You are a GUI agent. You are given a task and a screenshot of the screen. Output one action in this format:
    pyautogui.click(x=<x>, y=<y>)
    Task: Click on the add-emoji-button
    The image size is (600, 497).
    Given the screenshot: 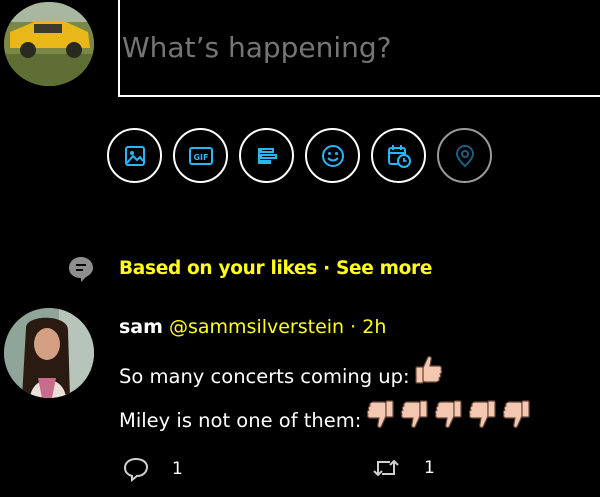 What is the action you would take?
    pyautogui.click(x=332, y=155)
    